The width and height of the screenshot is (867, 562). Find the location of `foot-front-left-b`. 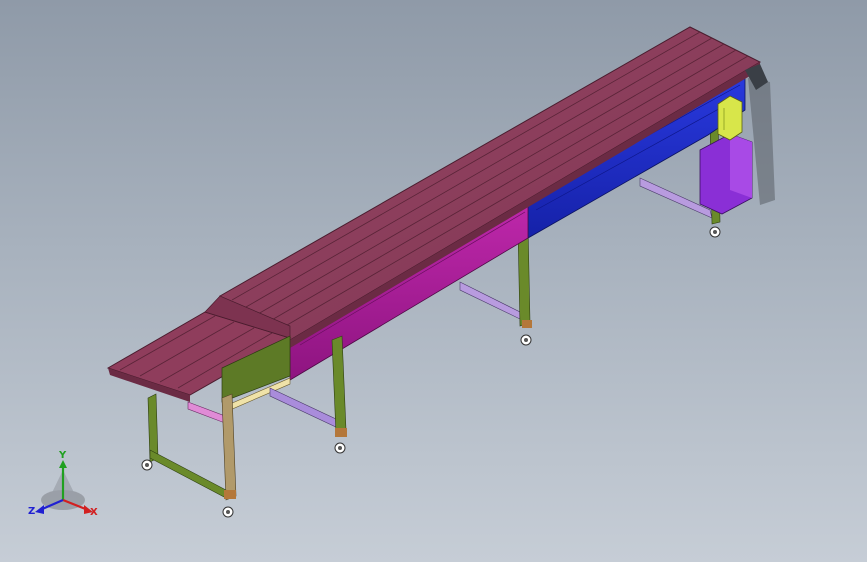

foot-front-left-b is located at coordinates (230, 494).